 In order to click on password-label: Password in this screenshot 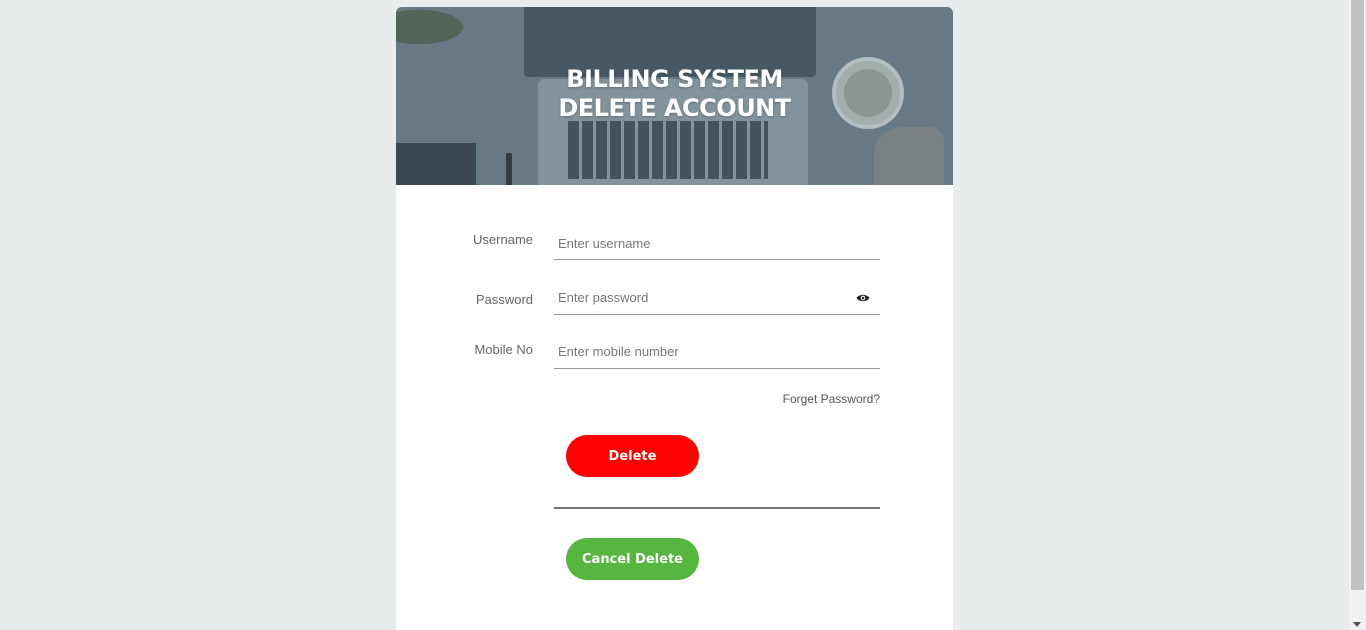, I will do `click(504, 299)`.